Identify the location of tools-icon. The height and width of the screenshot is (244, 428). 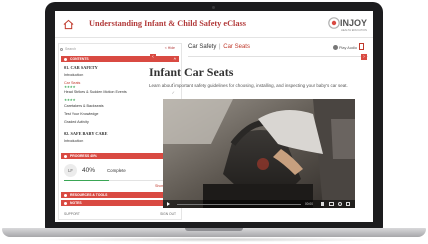
(65, 195).